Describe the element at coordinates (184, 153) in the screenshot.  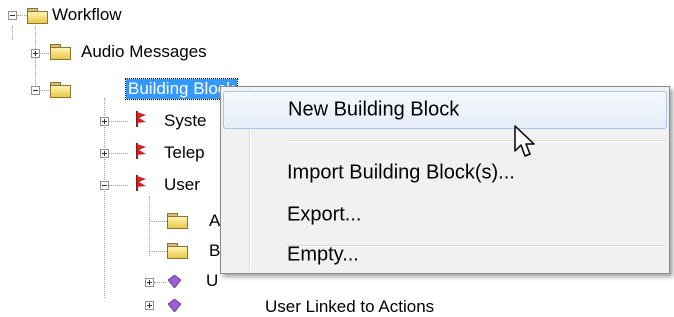
I see `tree-node-telephony: Telep` at that location.